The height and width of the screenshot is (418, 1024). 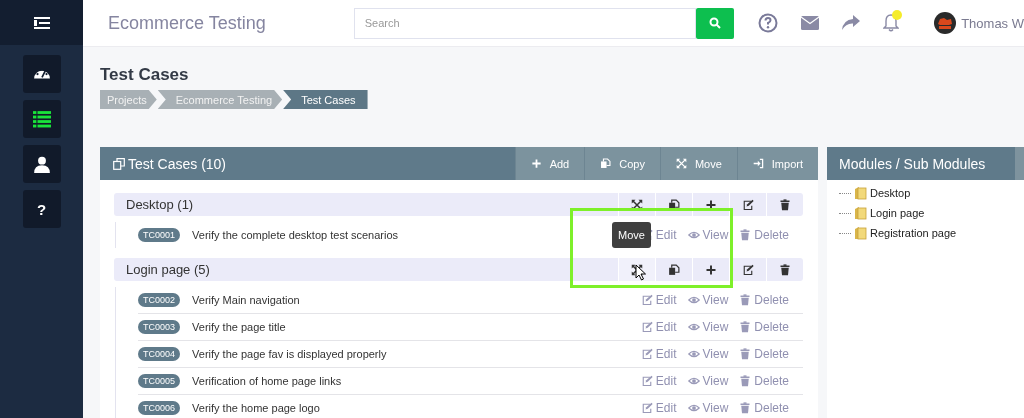 I want to click on list-icon, so click(x=41, y=119).